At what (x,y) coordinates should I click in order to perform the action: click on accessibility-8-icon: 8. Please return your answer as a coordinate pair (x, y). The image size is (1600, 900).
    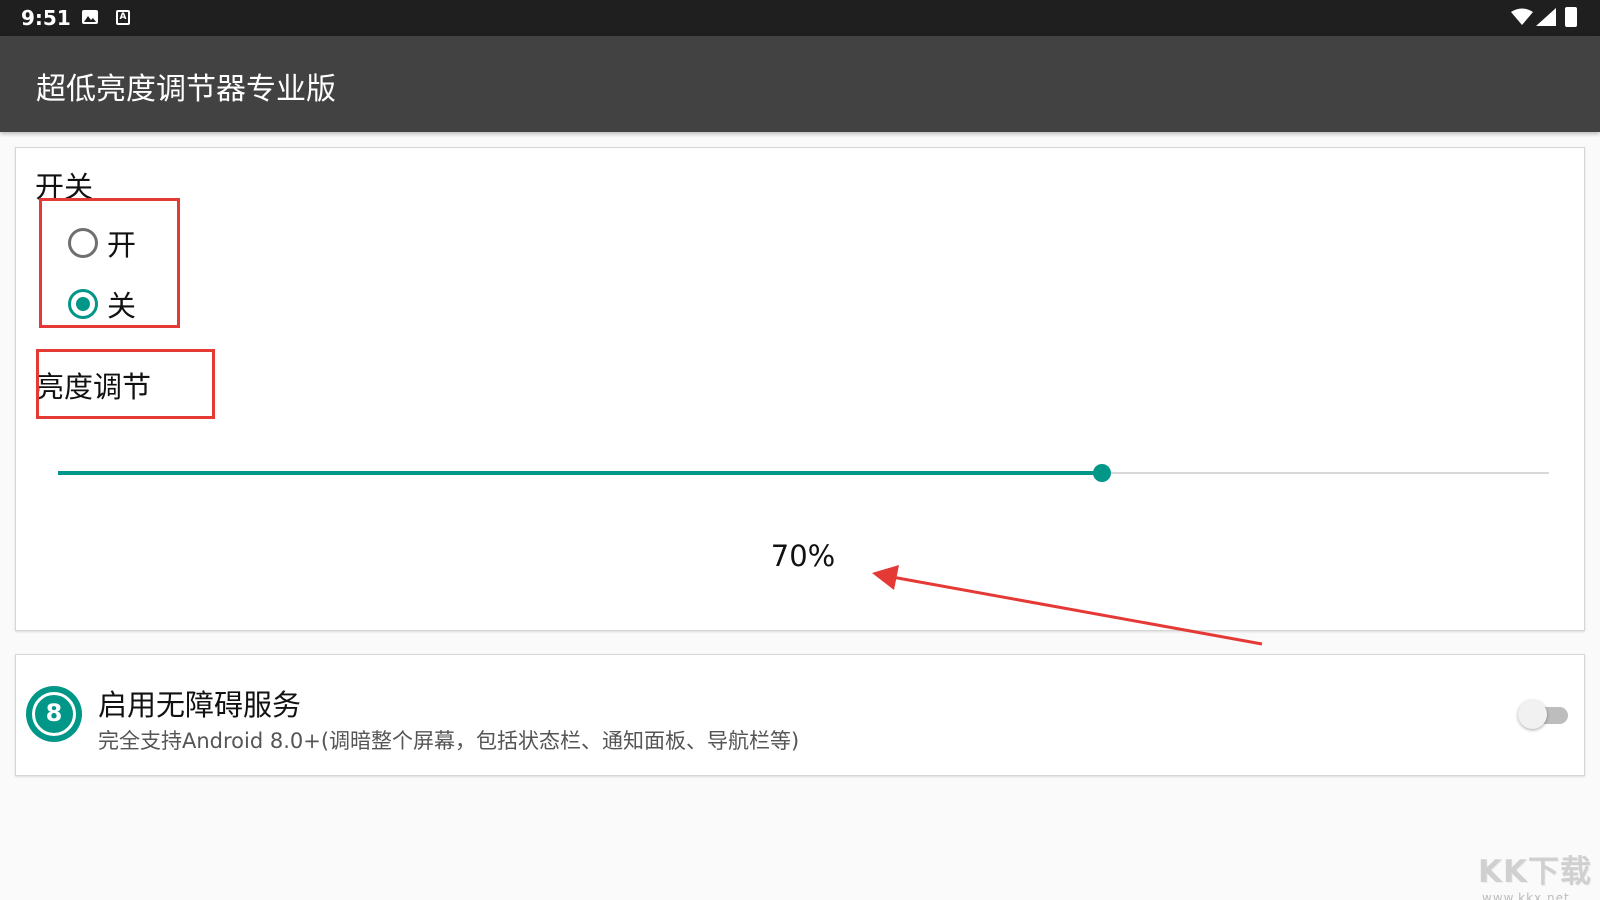
    Looking at the image, I should click on (54, 714).